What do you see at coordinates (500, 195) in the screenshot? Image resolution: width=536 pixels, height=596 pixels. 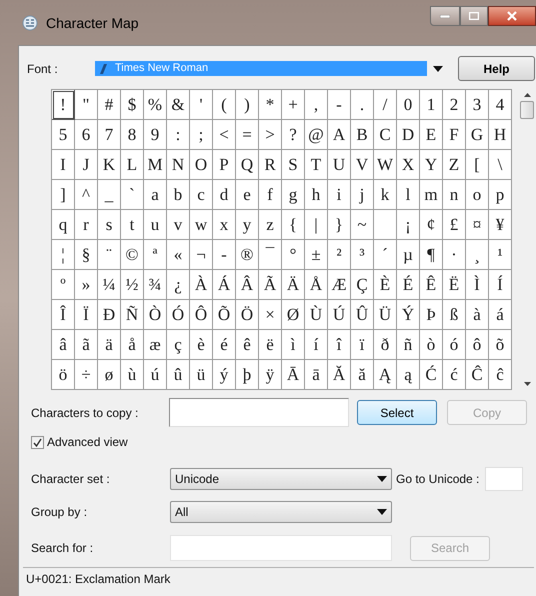 I see `character-cell: p` at bounding box center [500, 195].